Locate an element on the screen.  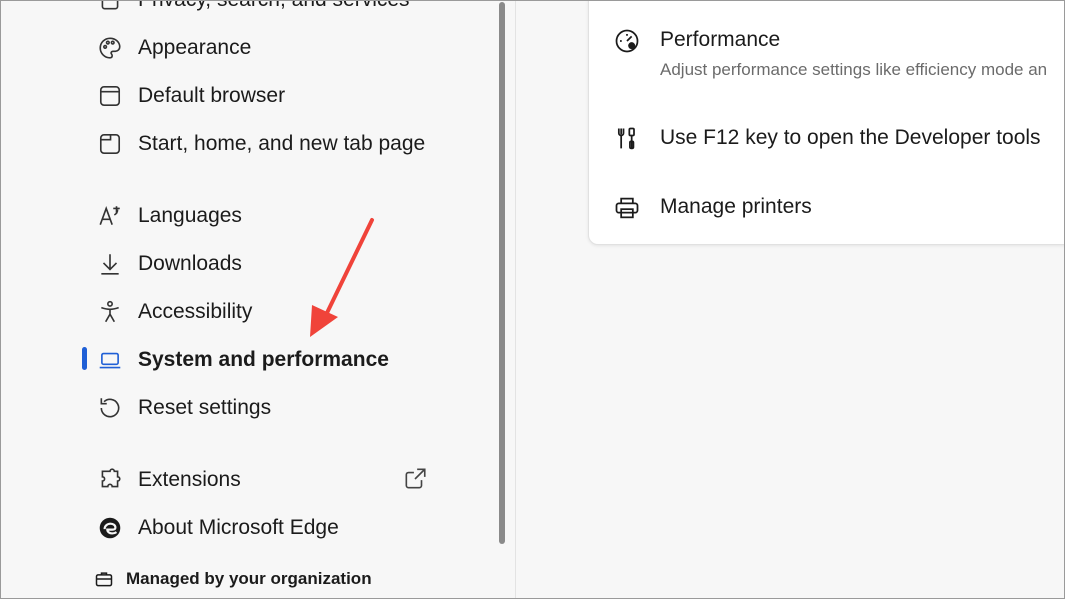
languages-icon is located at coordinates (110, 216).